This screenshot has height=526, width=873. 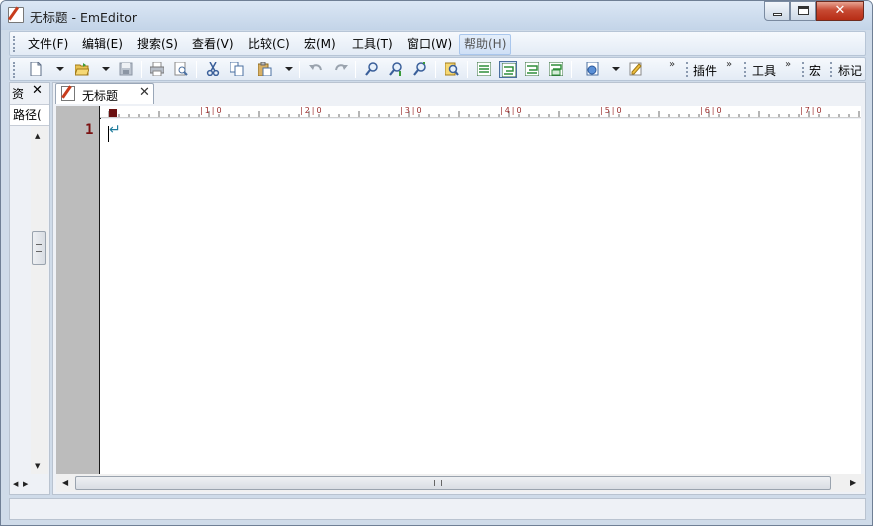 What do you see at coordinates (48, 45) in the screenshot?
I see `menu-file: 文件(F)` at bounding box center [48, 45].